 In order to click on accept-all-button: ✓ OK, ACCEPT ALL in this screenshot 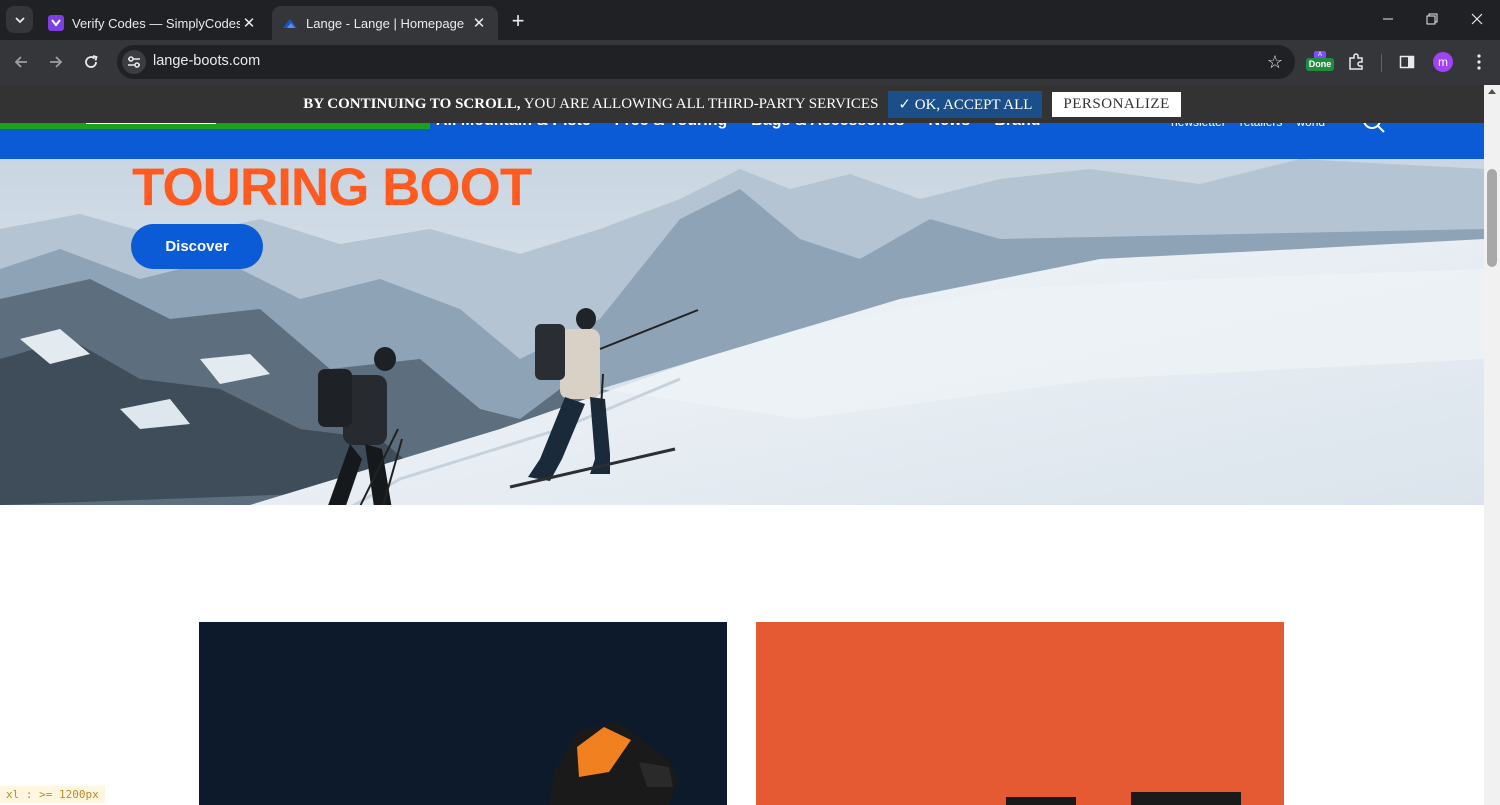, I will do `click(965, 104)`.